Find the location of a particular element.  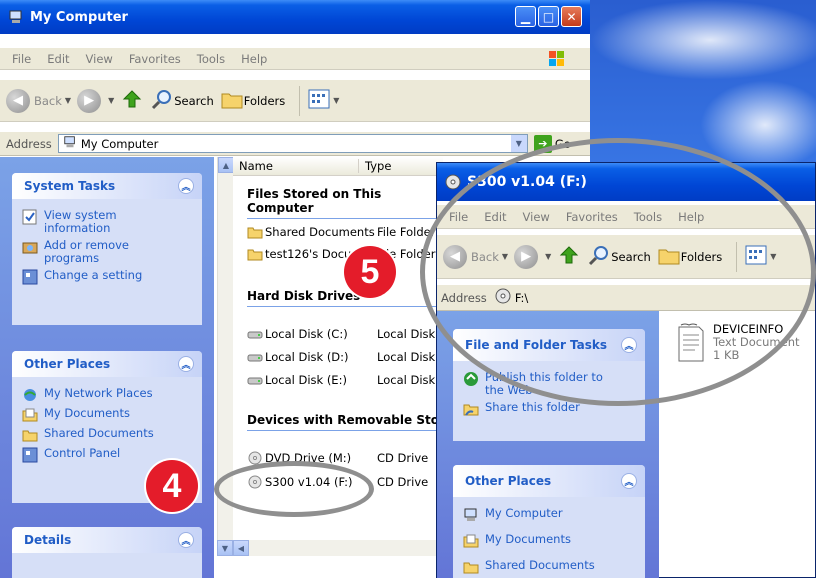

details-panel: Details ︽ is located at coordinates (107, 552).